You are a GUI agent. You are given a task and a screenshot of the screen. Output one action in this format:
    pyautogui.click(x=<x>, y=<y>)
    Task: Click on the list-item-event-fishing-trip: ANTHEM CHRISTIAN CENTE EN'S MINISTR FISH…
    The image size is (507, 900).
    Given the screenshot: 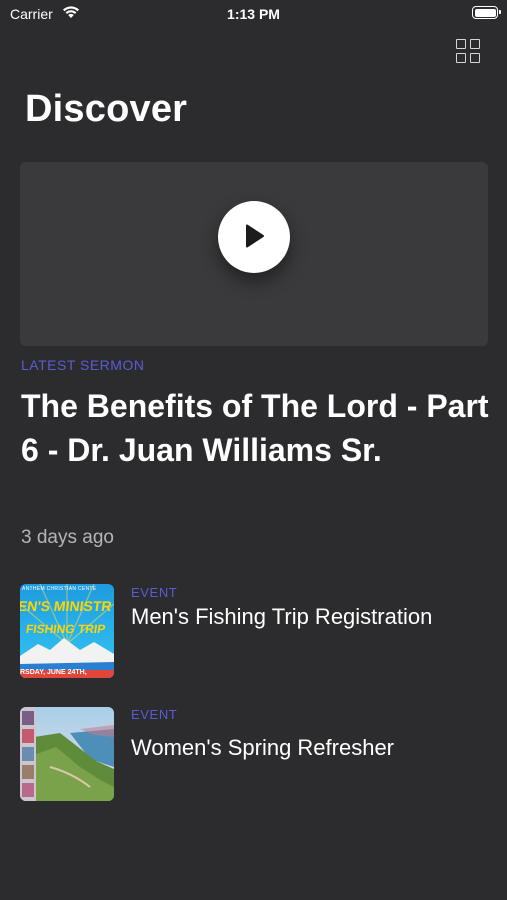 What is the action you would take?
    pyautogui.click(x=255, y=631)
    